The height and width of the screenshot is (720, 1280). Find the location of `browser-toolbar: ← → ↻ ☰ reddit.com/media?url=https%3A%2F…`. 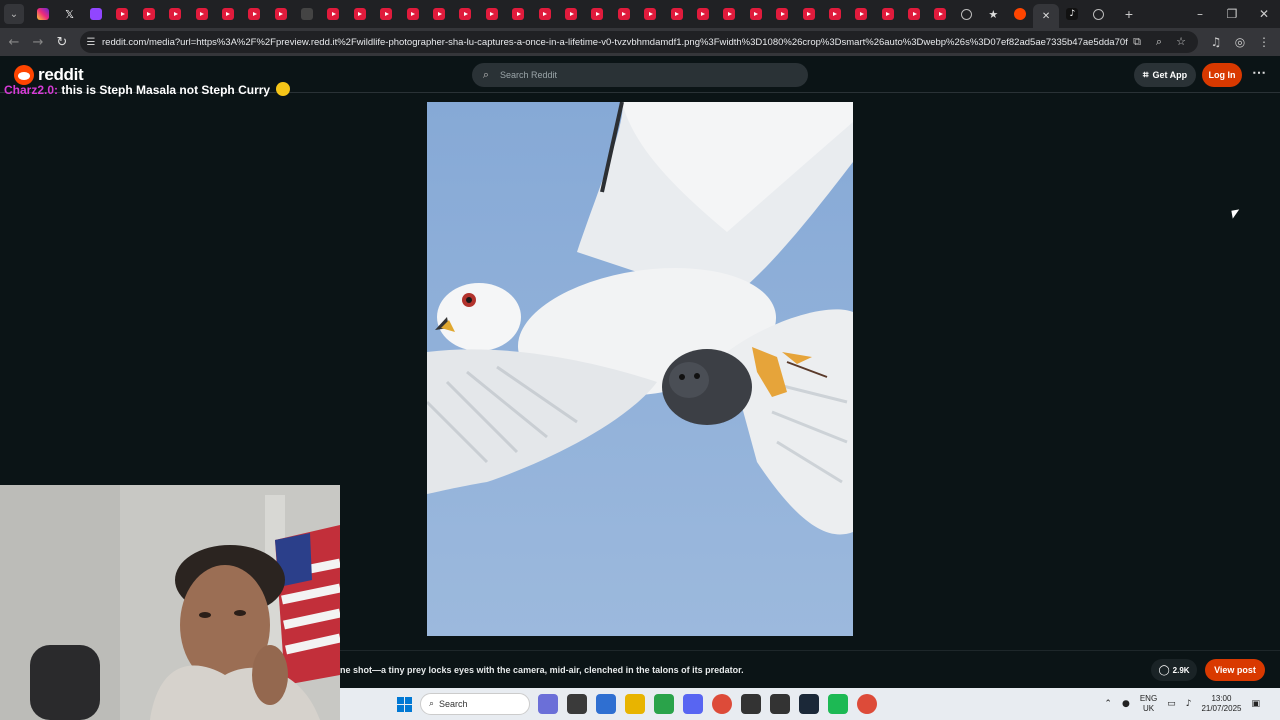

browser-toolbar: ← → ↻ ☰ reddit.com/media?url=https%3A%2F… is located at coordinates (640, 42).